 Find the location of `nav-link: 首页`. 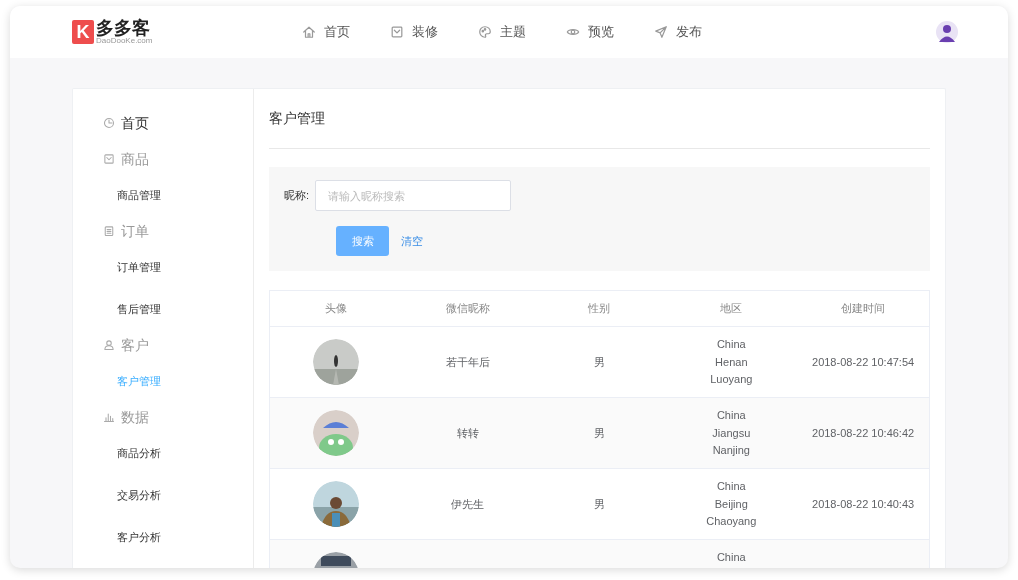

nav-link: 首页 is located at coordinates (326, 32).